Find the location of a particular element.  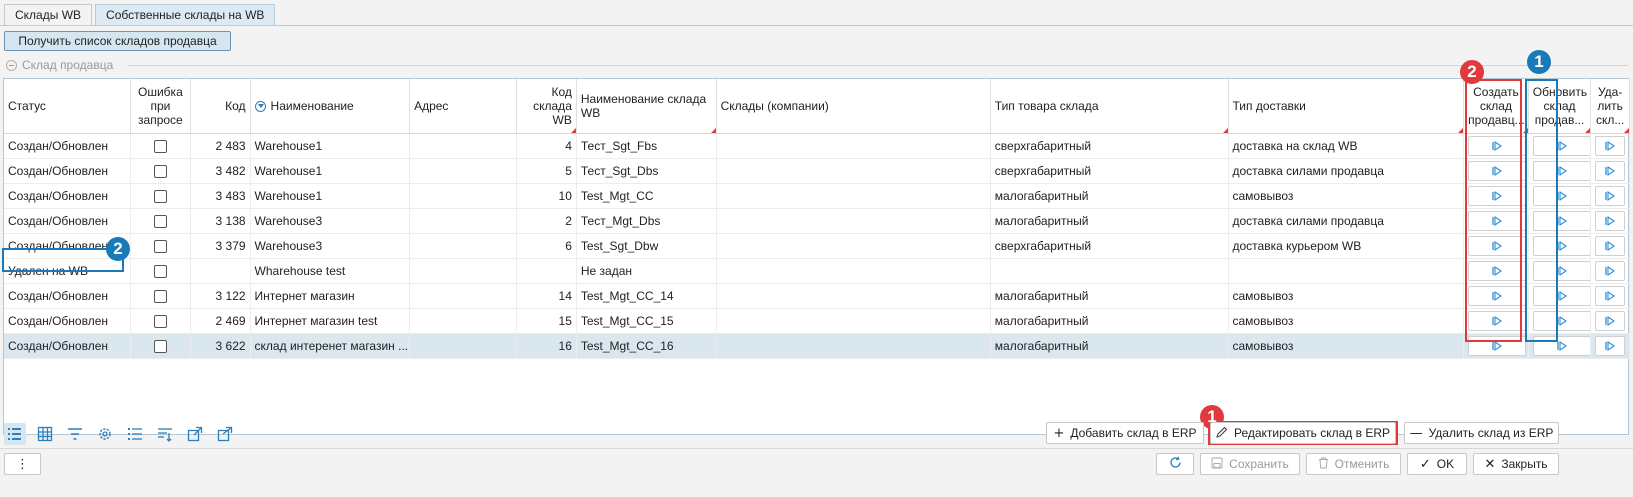

numbered-list-icon is located at coordinates (135, 434).